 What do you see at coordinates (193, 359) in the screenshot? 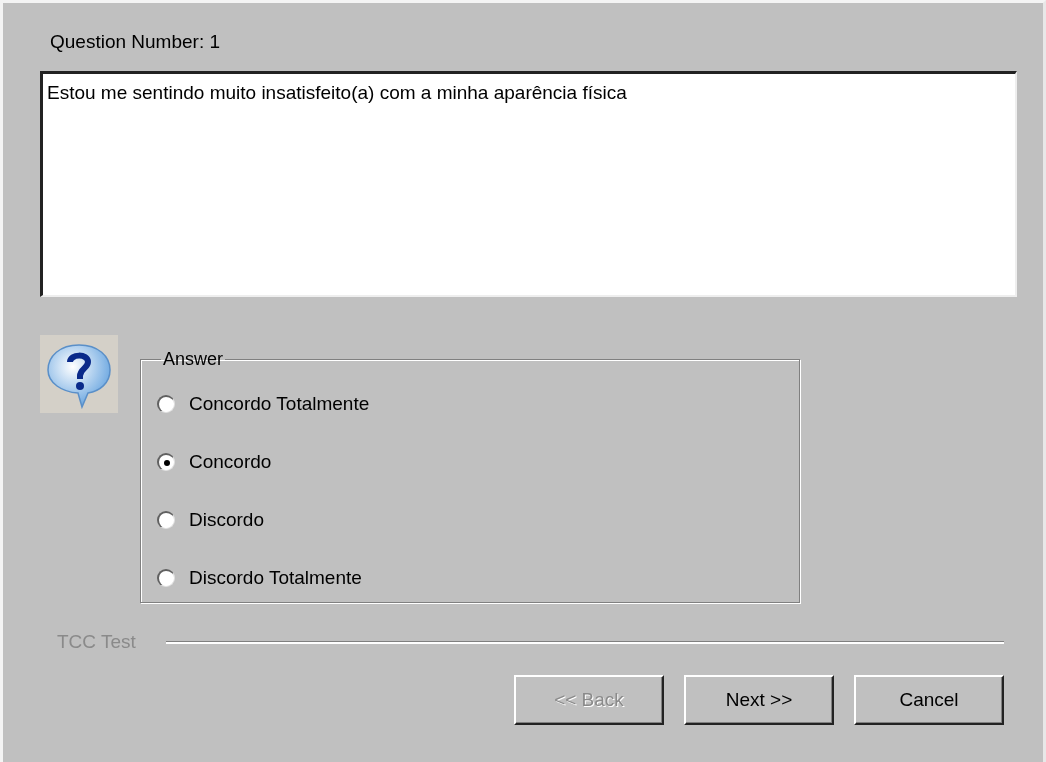
I see `answer-legend: Answer` at bounding box center [193, 359].